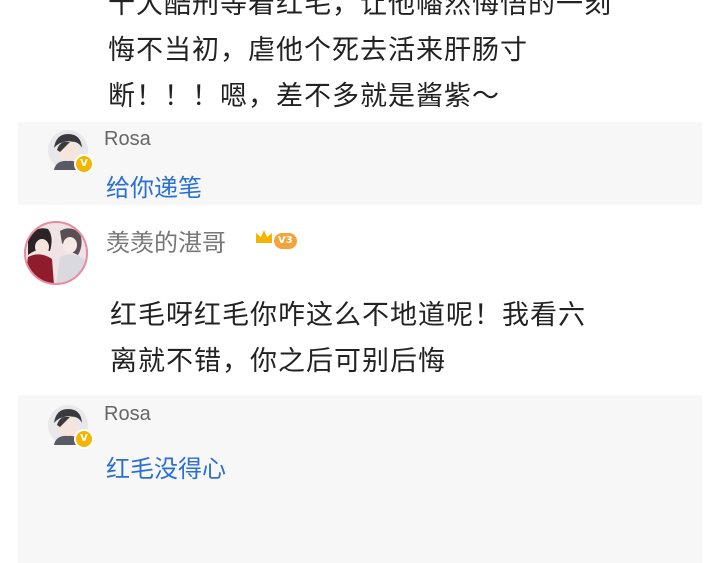  I want to click on comment-line: 红毛呀红毛你咋这么不地道呢！我看六, so click(348, 315).